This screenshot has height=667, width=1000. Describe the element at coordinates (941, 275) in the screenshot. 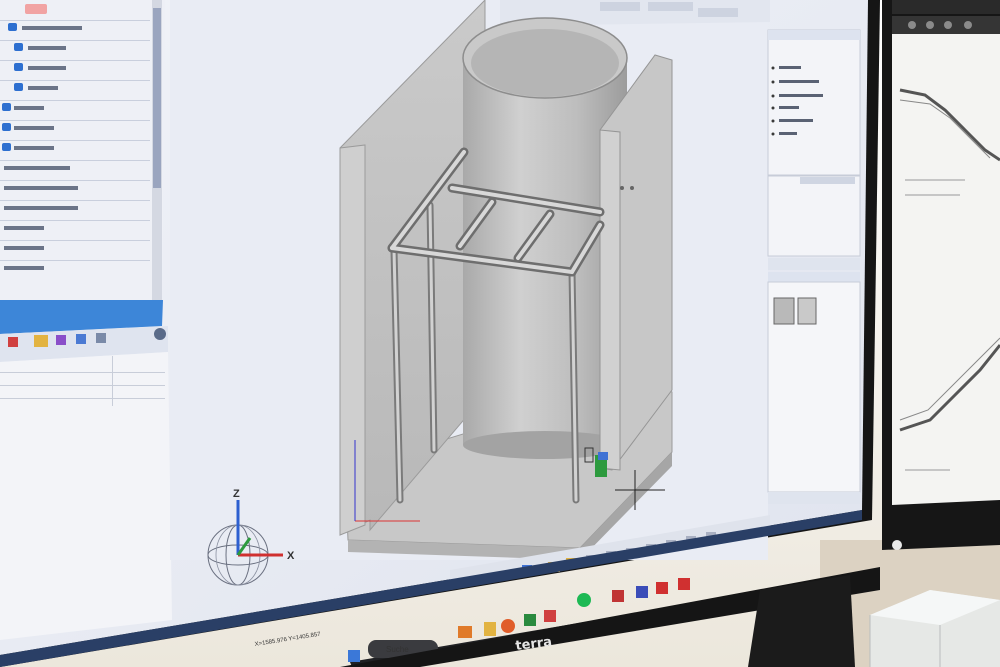

I see `second-monitor` at that location.